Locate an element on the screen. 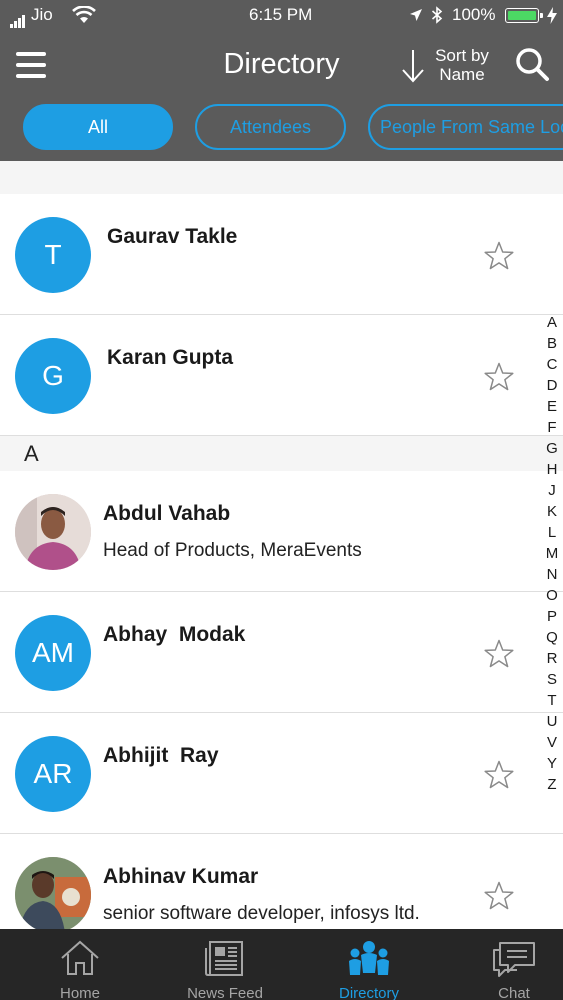  alphabet-index-letter: N is located at coordinates (551, 574).